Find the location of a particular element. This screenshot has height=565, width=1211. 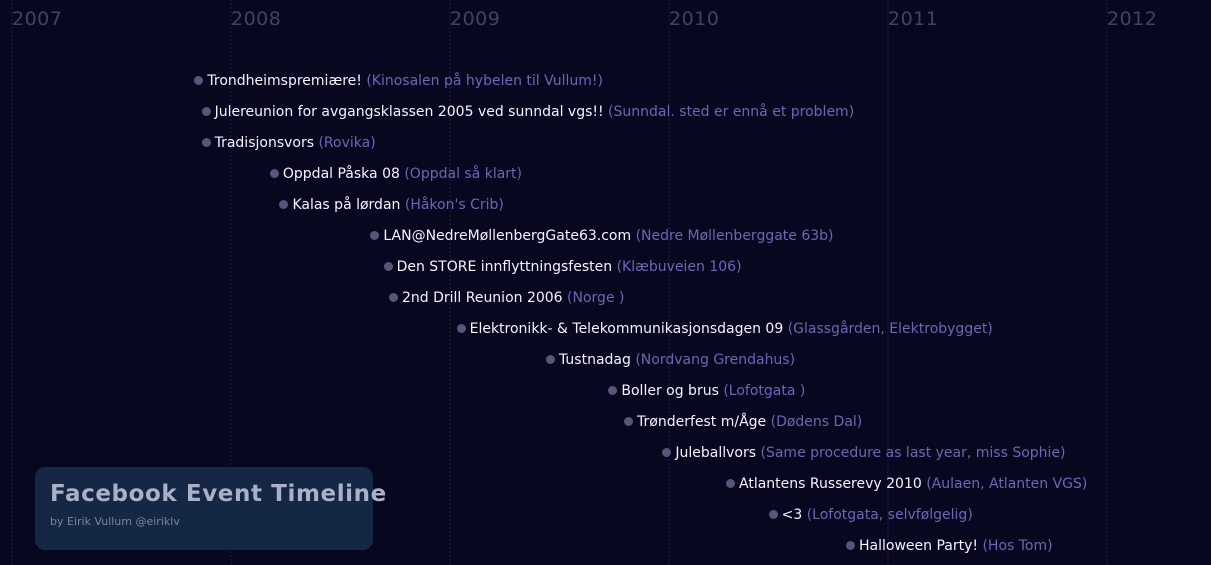

event-location: (Håkon's Crib) is located at coordinates (454, 205).